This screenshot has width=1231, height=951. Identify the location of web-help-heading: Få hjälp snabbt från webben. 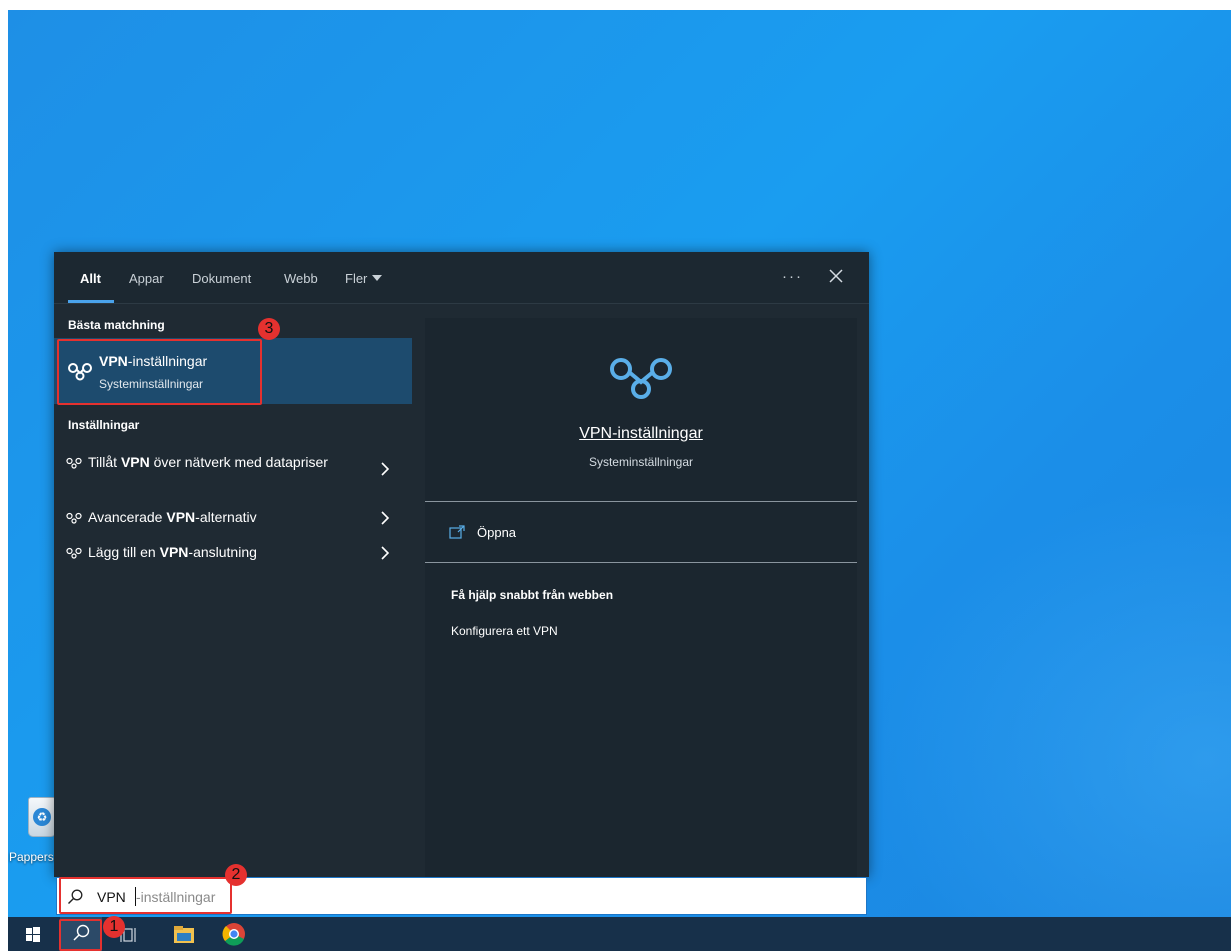
(532, 595).